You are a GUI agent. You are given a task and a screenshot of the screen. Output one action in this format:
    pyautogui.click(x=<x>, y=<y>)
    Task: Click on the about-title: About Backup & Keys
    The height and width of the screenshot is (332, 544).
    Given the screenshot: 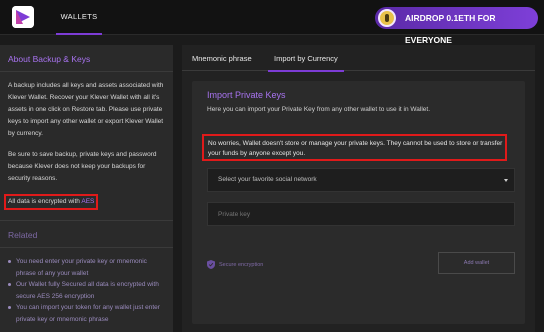 What is the action you would take?
    pyautogui.click(x=86, y=58)
    